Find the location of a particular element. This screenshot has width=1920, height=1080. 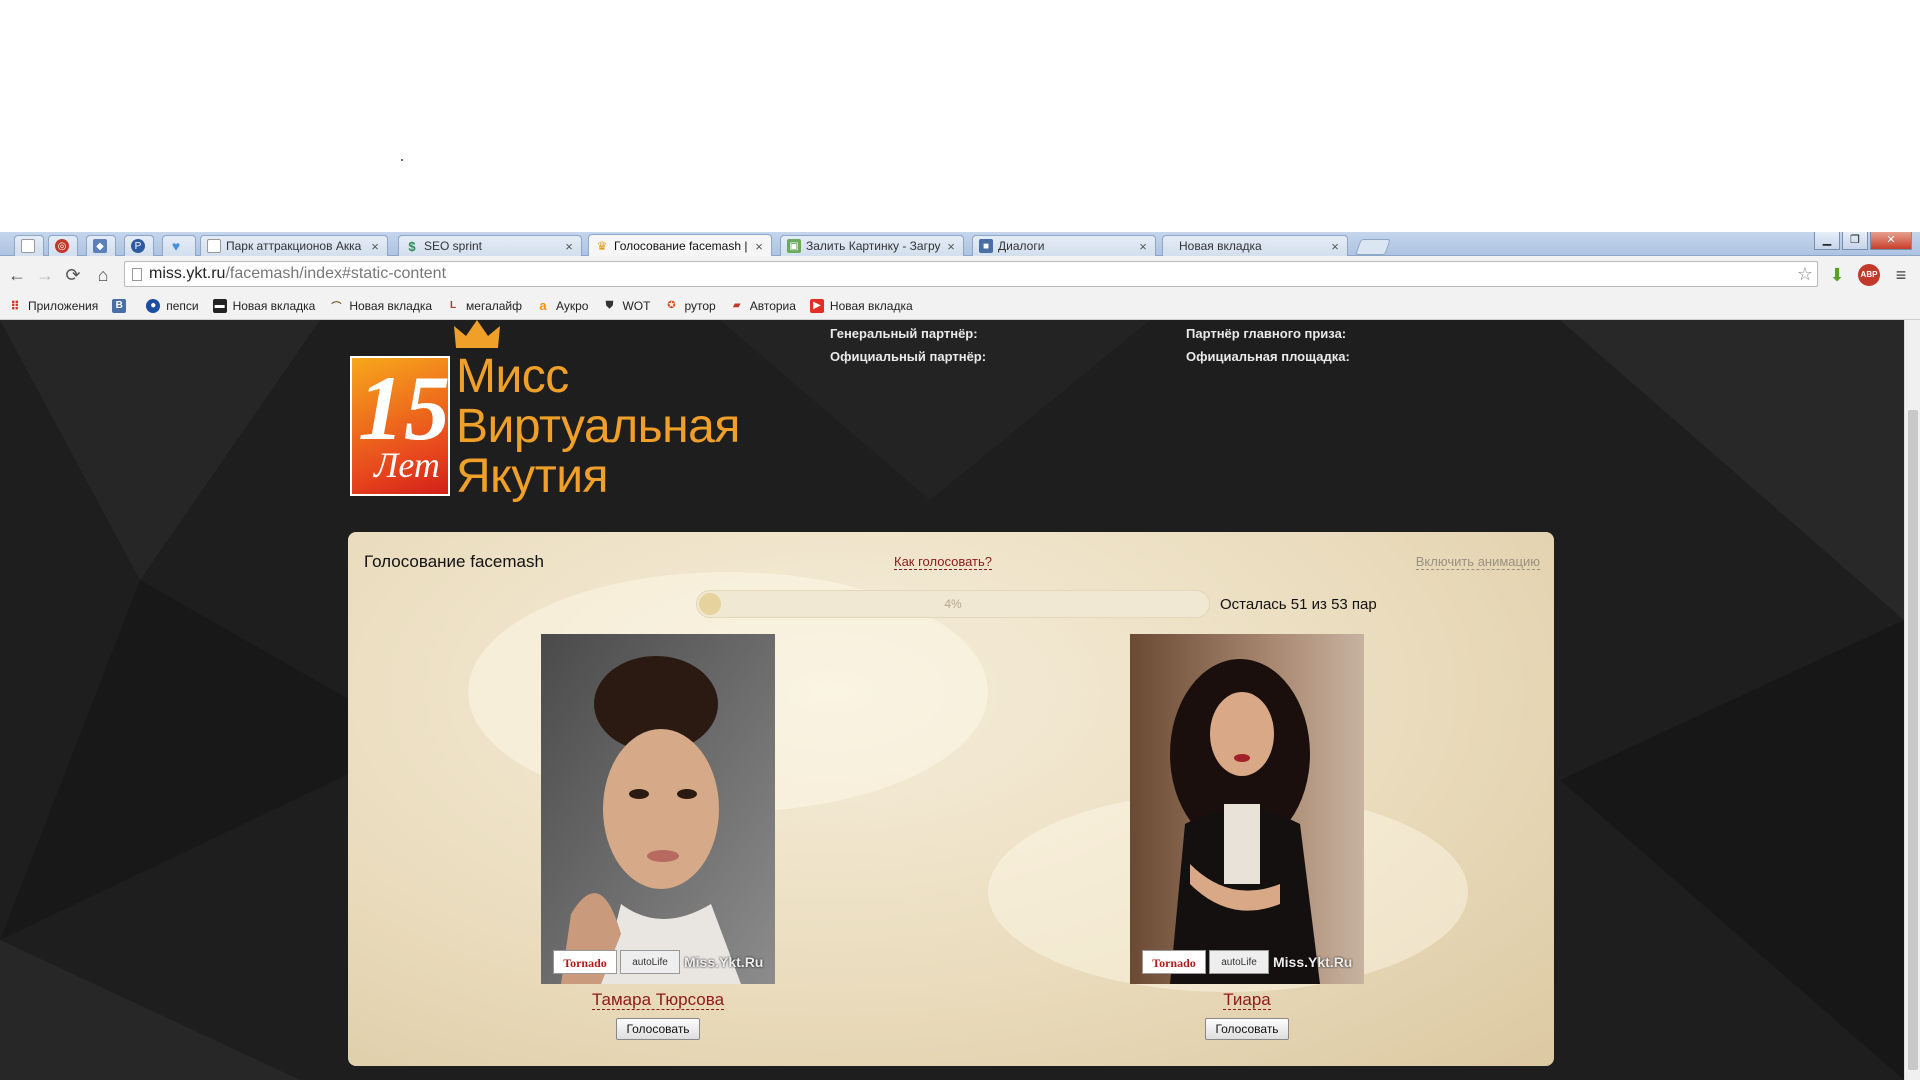

new-tab-button is located at coordinates (1373, 247).